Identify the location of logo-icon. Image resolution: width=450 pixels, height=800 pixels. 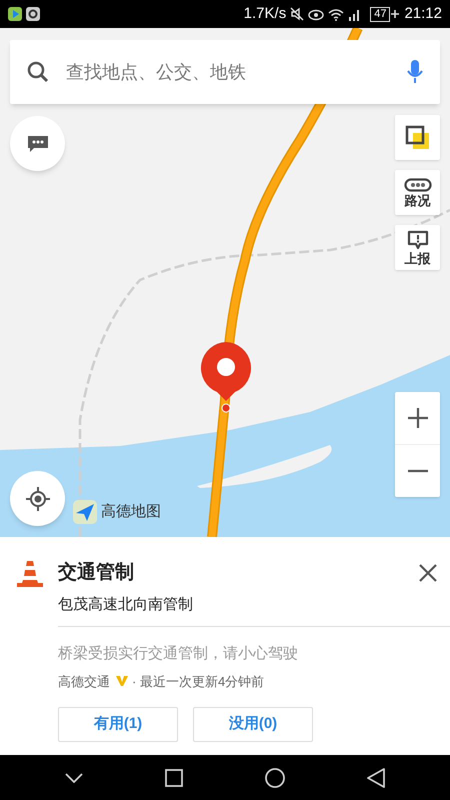
(85, 512).